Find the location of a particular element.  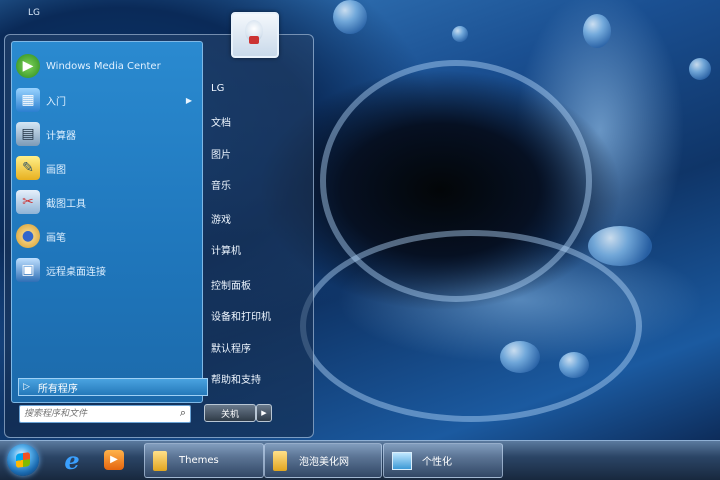

place-control-panel: 控制面板 is located at coordinates (231, 284).